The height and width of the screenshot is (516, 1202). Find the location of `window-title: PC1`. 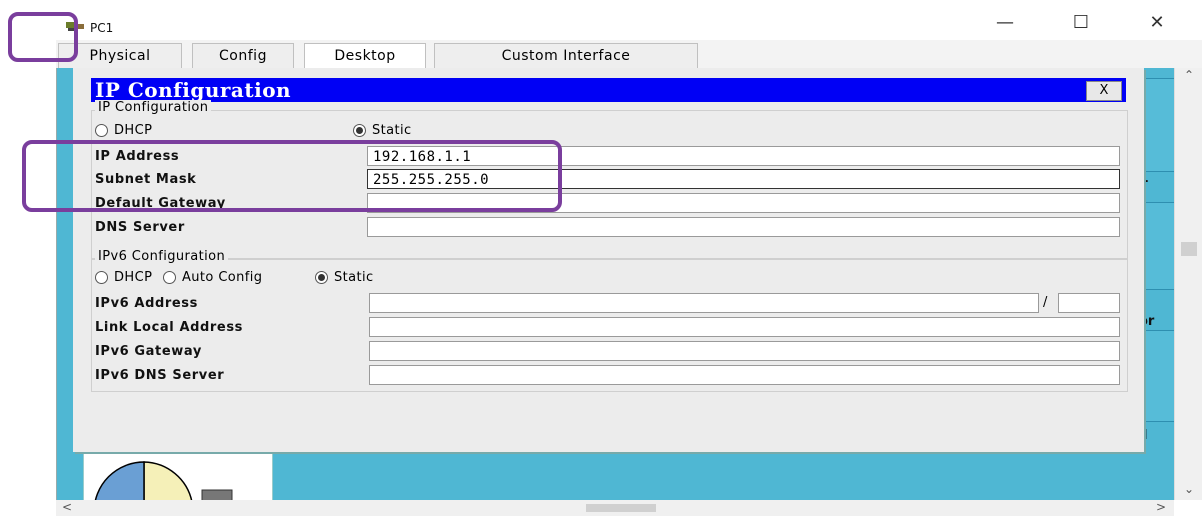

window-title: PC1 is located at coordinates (102, 28).